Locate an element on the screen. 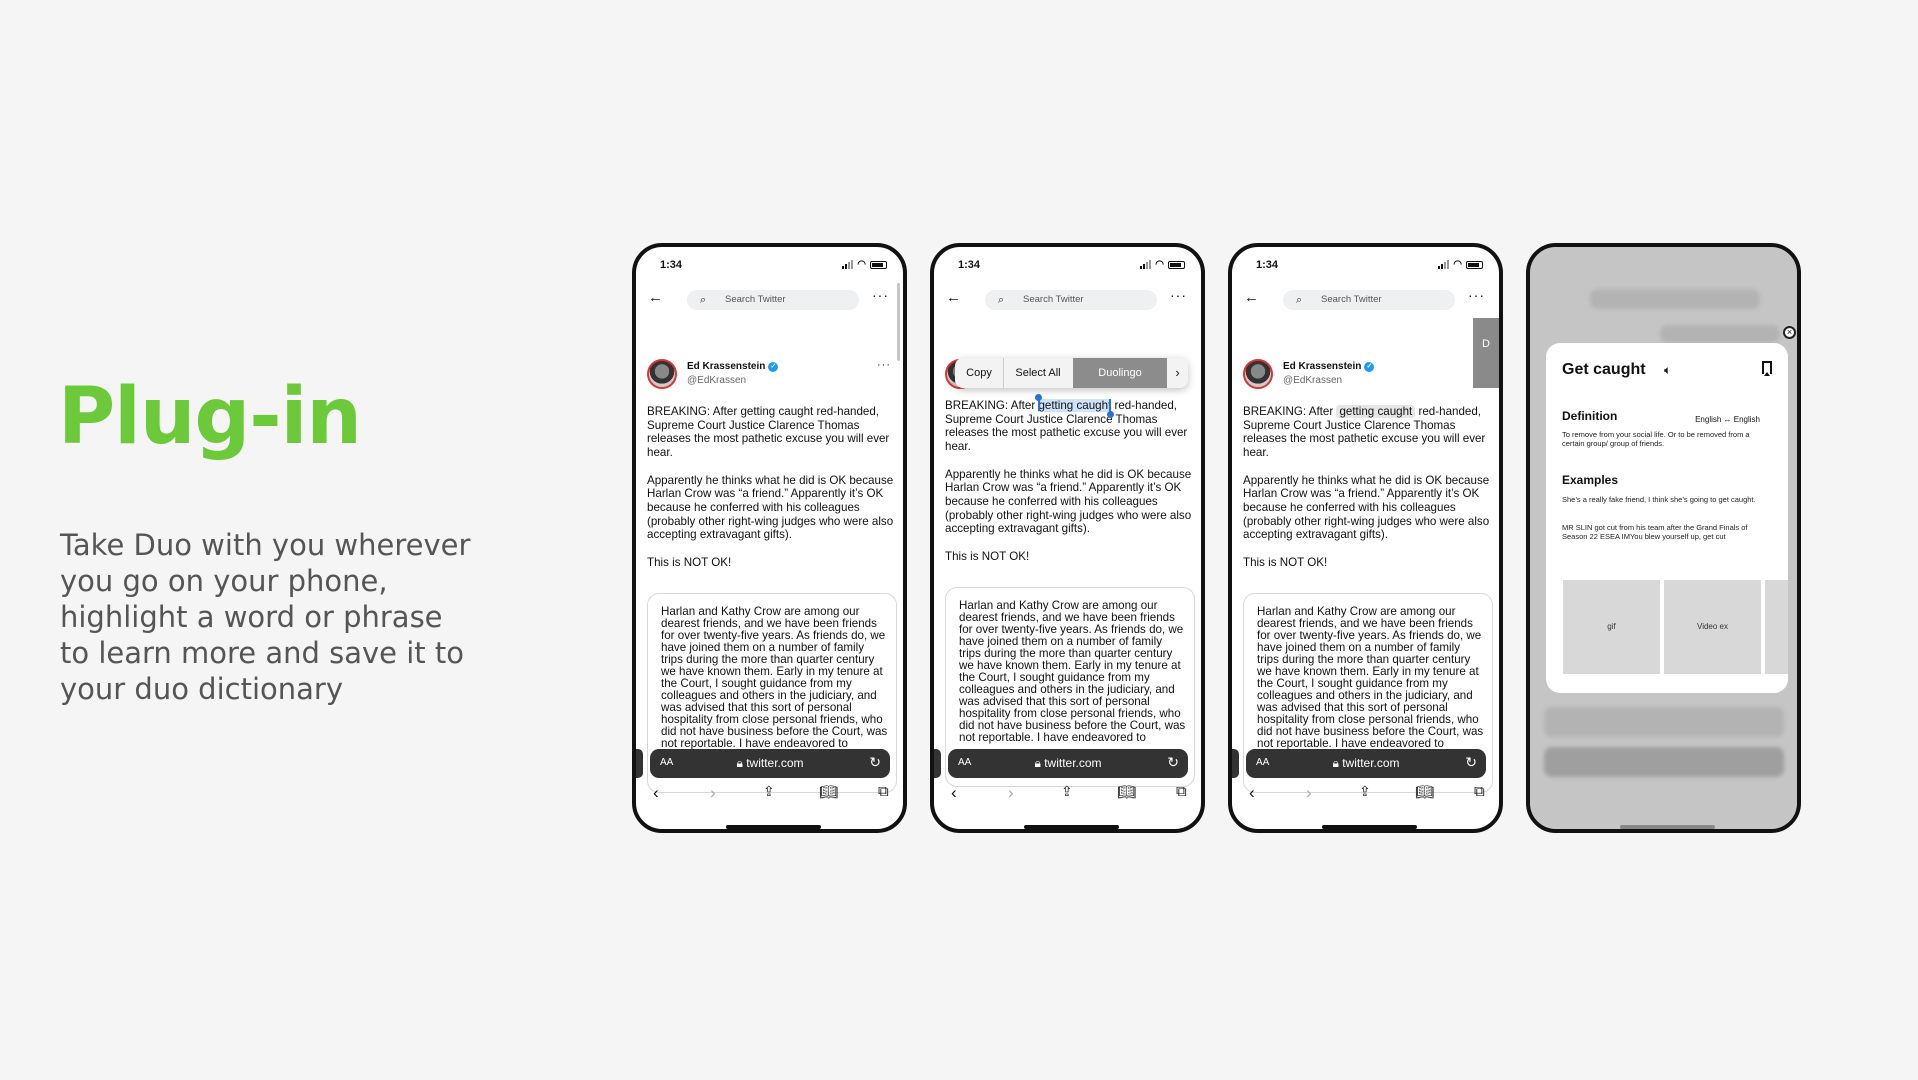 The height and width of the screenshot is (1080, 1918). bookmark-icon is located at coordinates (1767, 368).